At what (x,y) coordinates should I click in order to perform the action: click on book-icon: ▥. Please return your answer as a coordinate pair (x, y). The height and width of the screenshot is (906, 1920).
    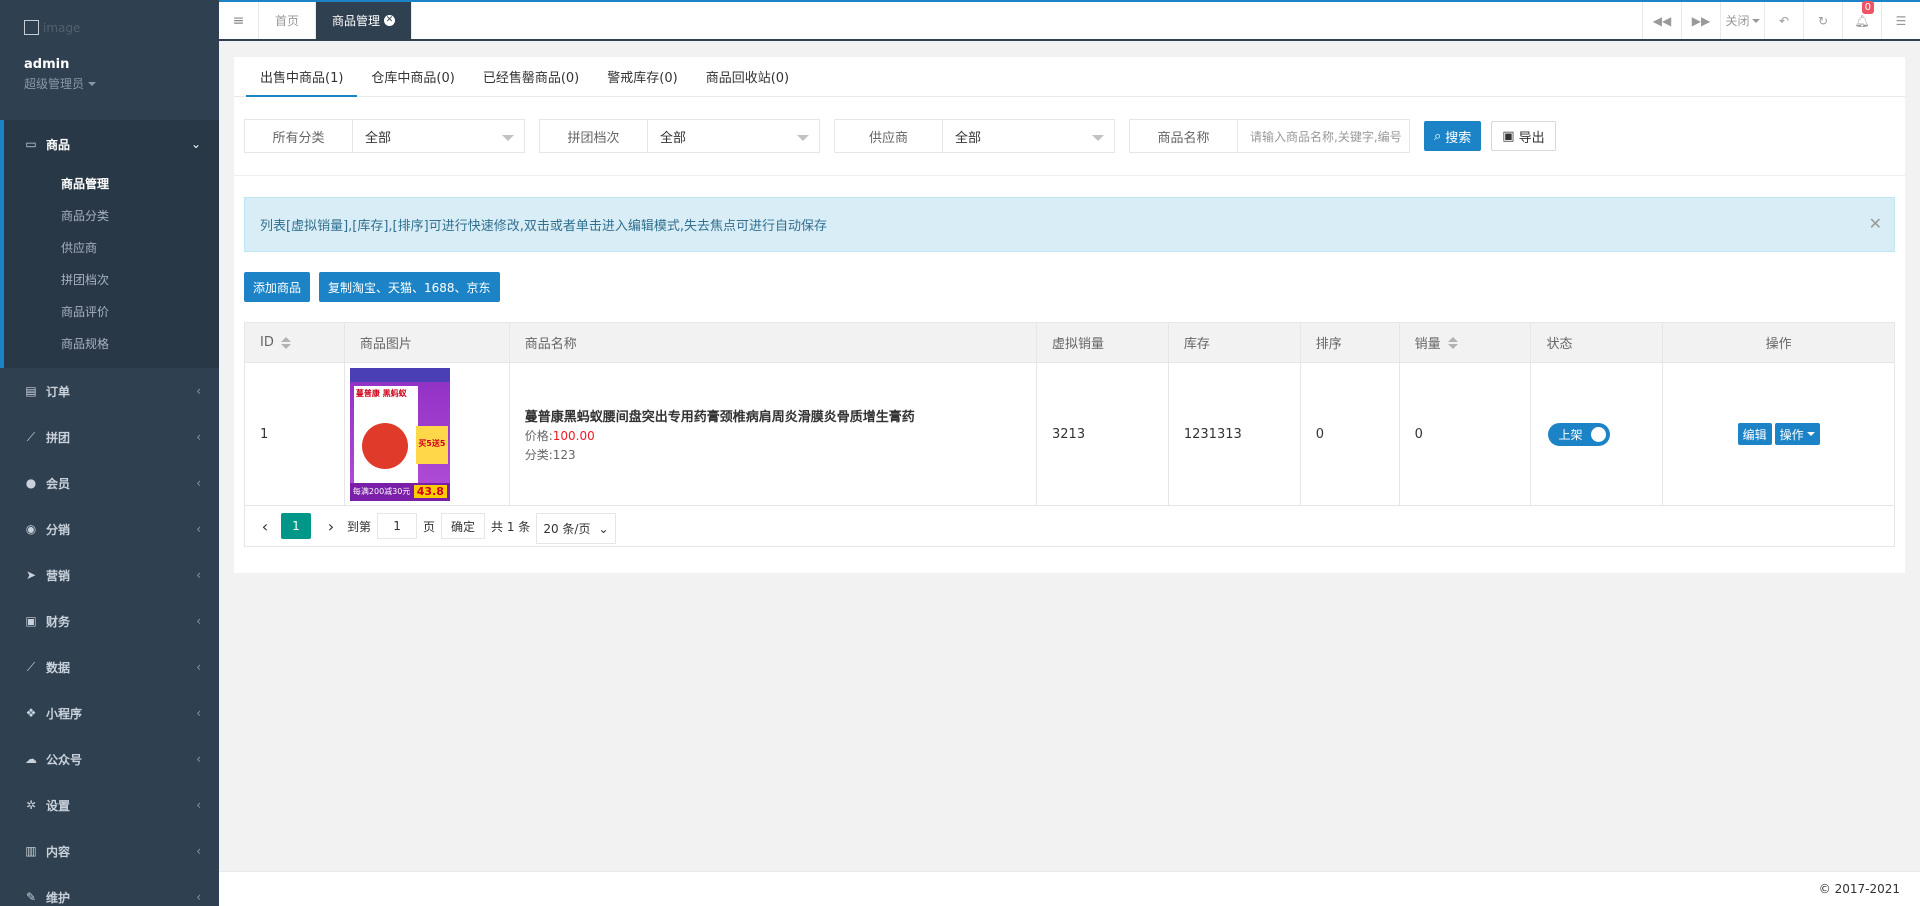
    Looking at the image, I should click on (31, 851).